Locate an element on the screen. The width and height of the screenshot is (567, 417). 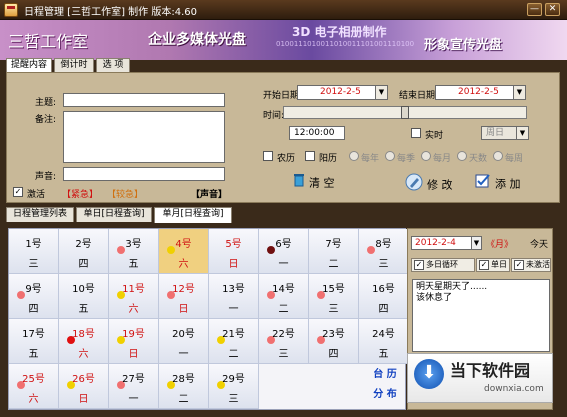
tab-single-month: 单月[日程查询] is located at coordinates (193, 215).